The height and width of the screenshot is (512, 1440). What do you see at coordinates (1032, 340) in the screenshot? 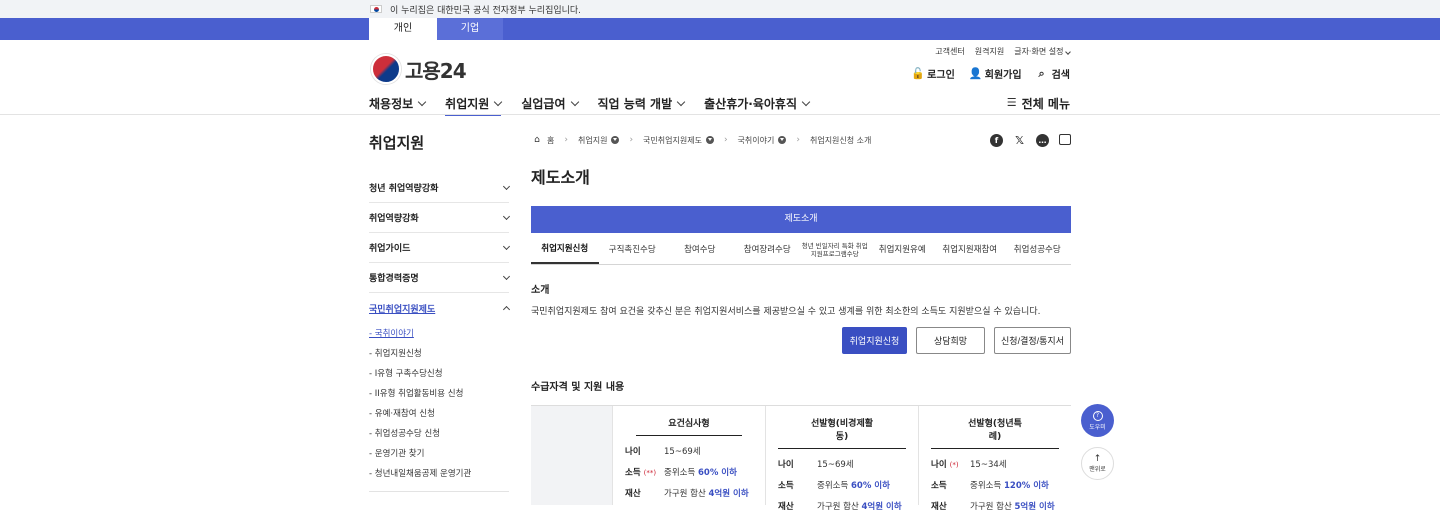
I see `notice-button: 신청/결정/통지서` at bounding box center [1032, 340].